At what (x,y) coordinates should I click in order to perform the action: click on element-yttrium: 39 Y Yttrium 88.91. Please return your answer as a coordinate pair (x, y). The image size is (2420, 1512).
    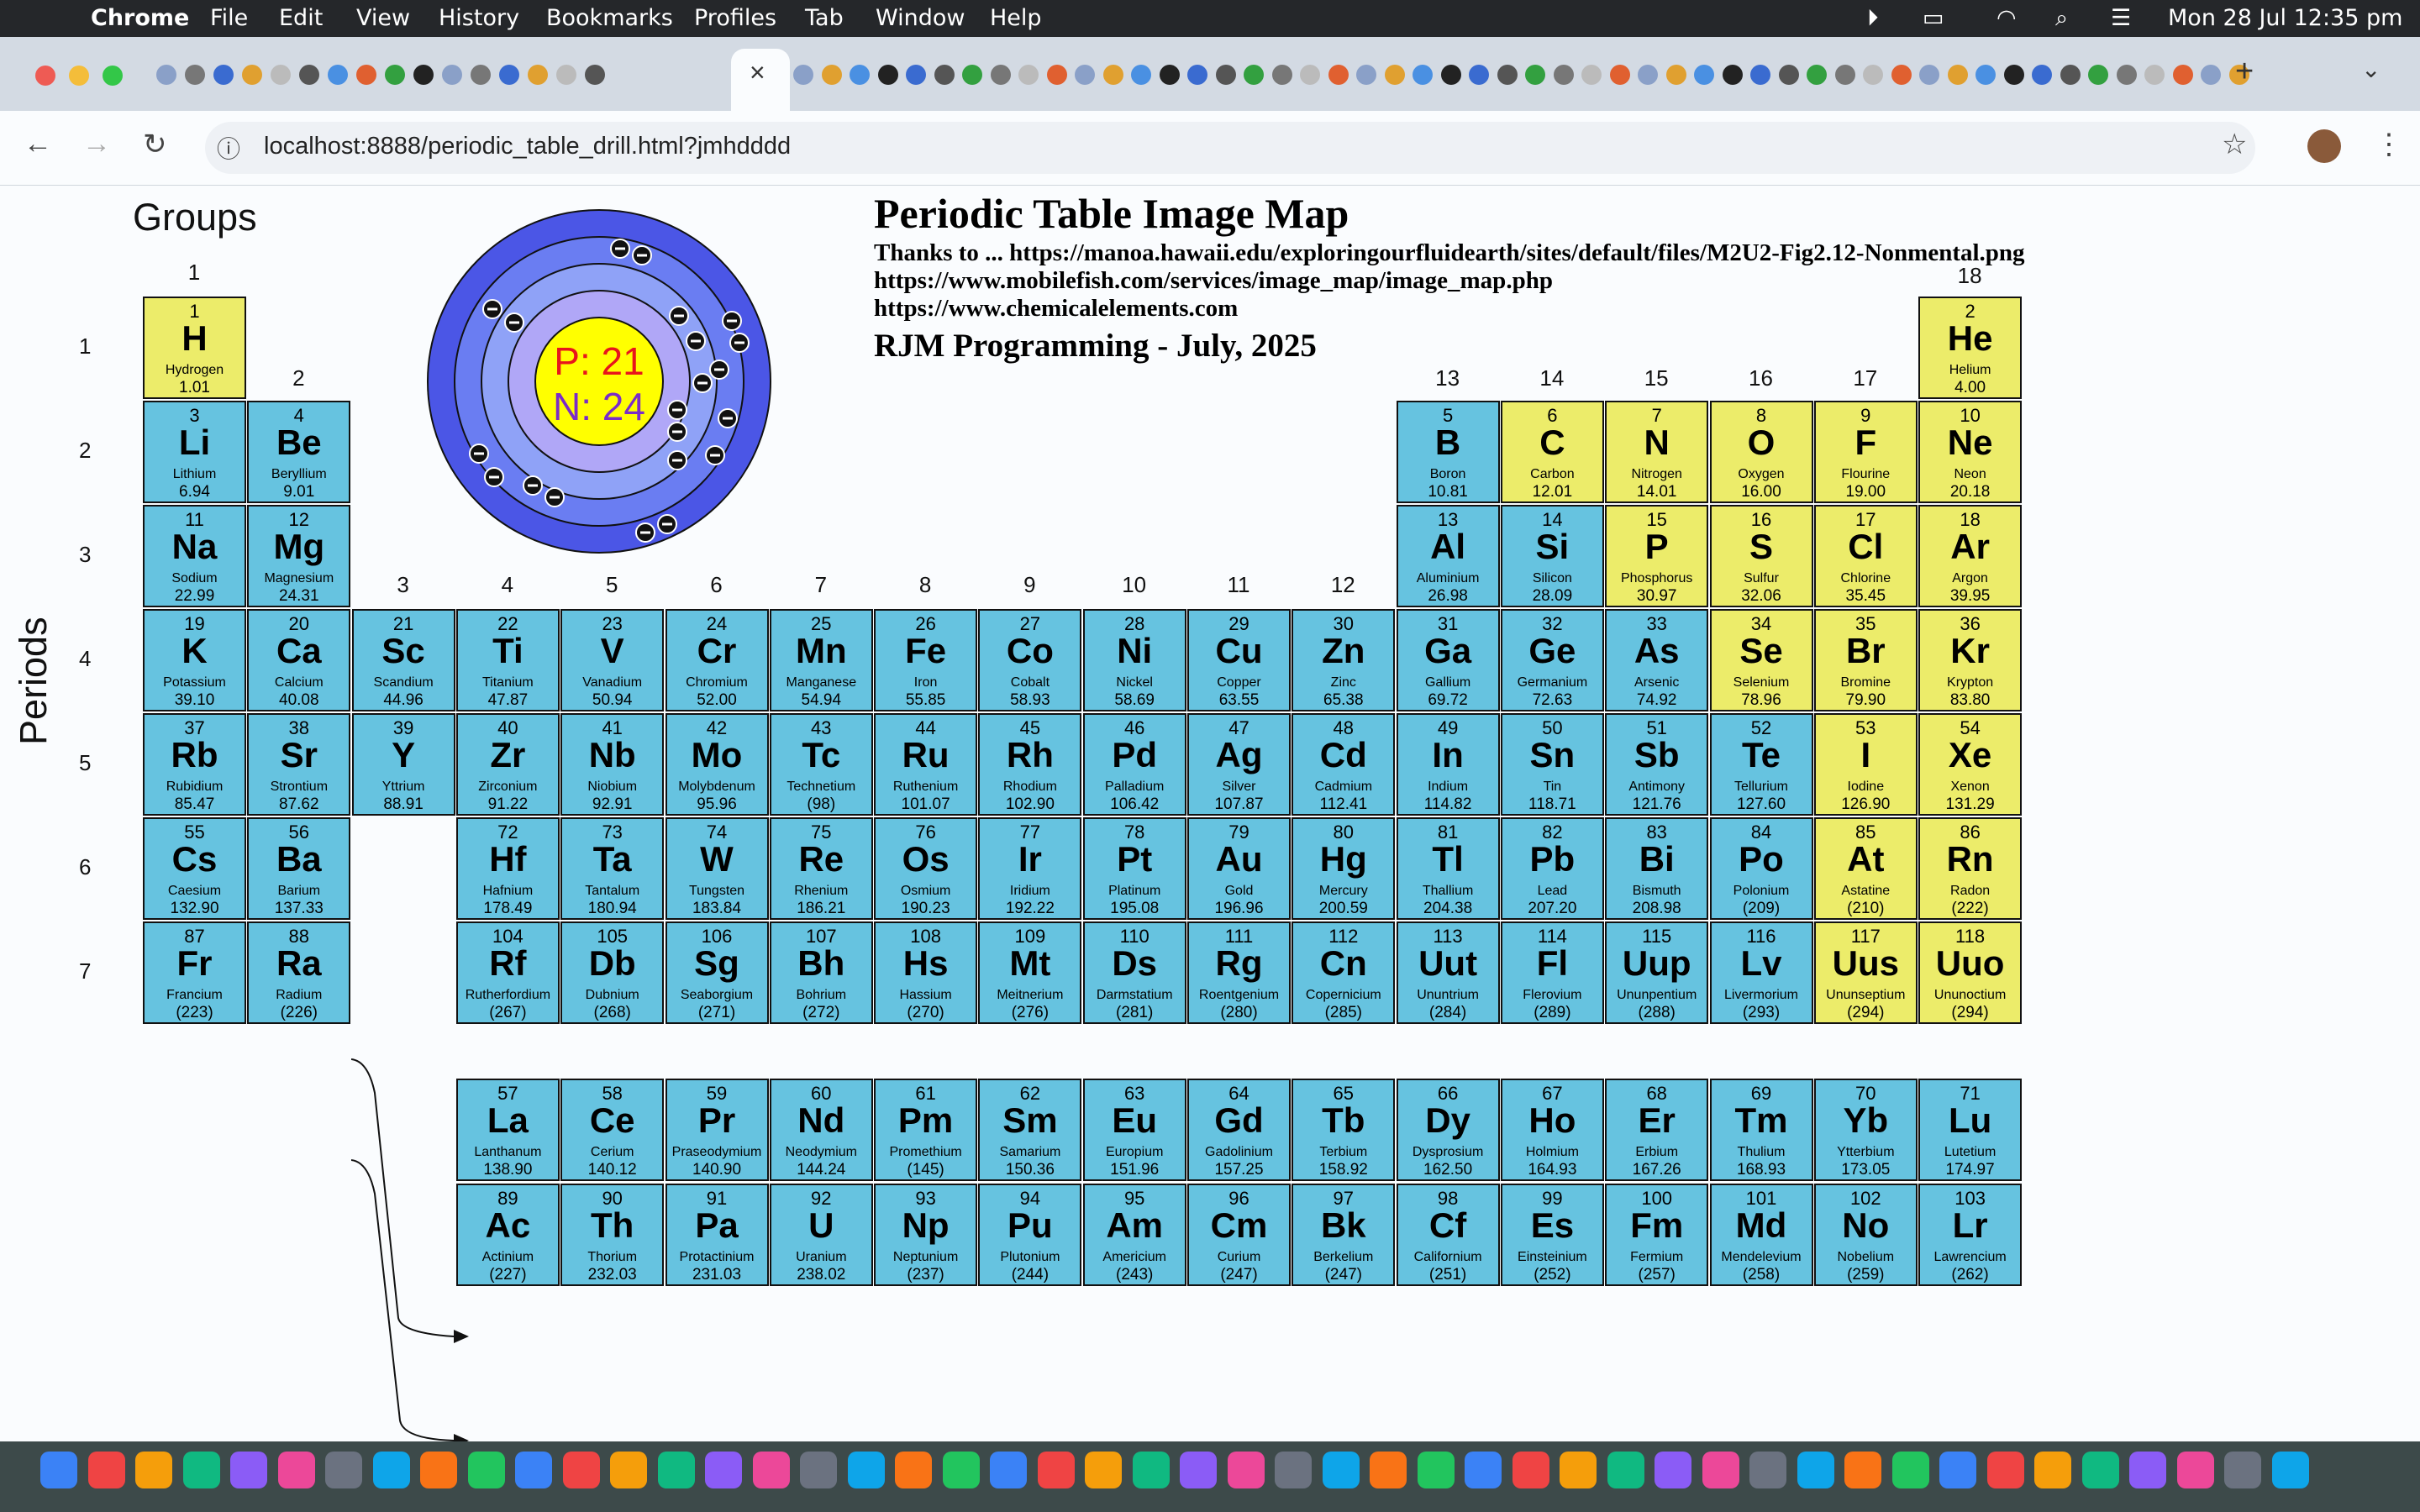
    Looking at the image, I should click on (403, 764).